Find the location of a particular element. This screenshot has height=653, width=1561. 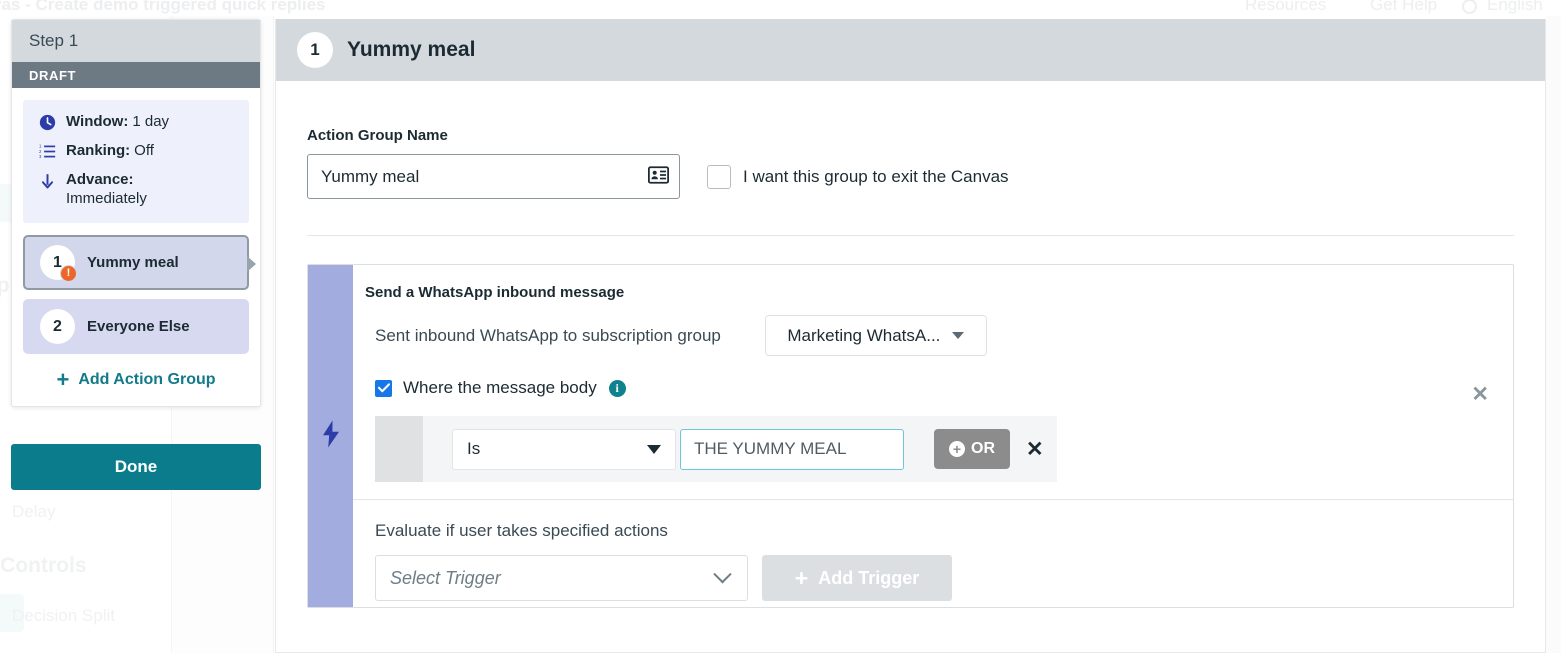

add-action-group-button: + Add Action Group is located at coordinates (136, 378).